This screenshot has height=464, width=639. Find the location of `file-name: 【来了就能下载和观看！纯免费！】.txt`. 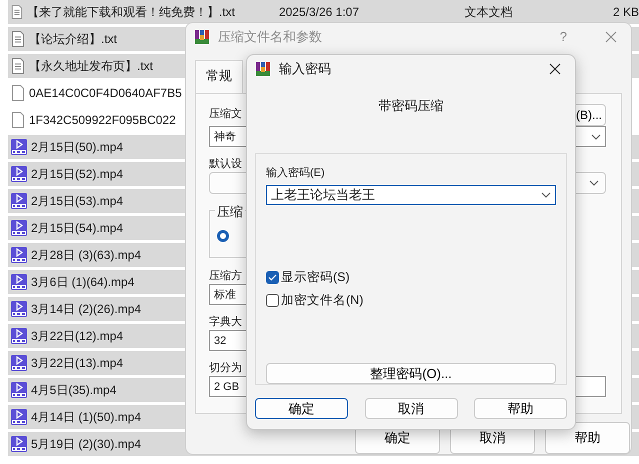

file-name: 【来了就能下载和观看！纯免费！】.txt is located at coordinates (130, 12).